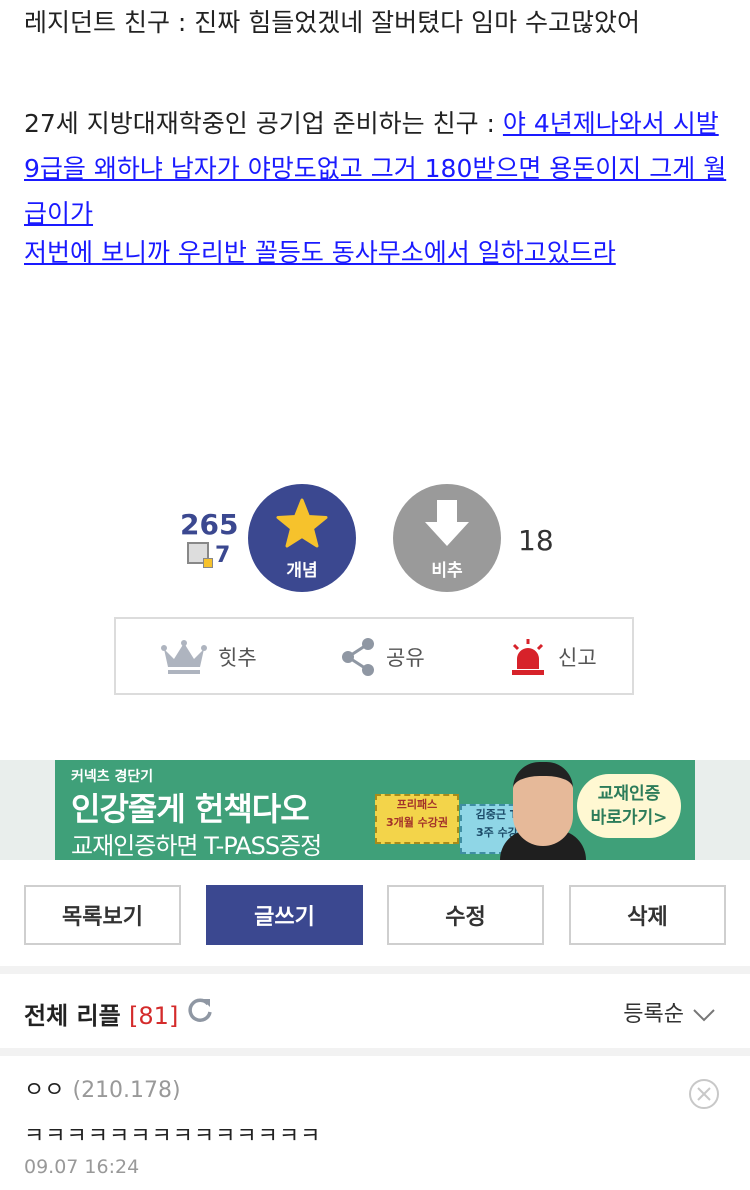 The height and width of the screenshot is (1190, 750). I want to click on fixed-upvote-value: 7, so click(223, 555).